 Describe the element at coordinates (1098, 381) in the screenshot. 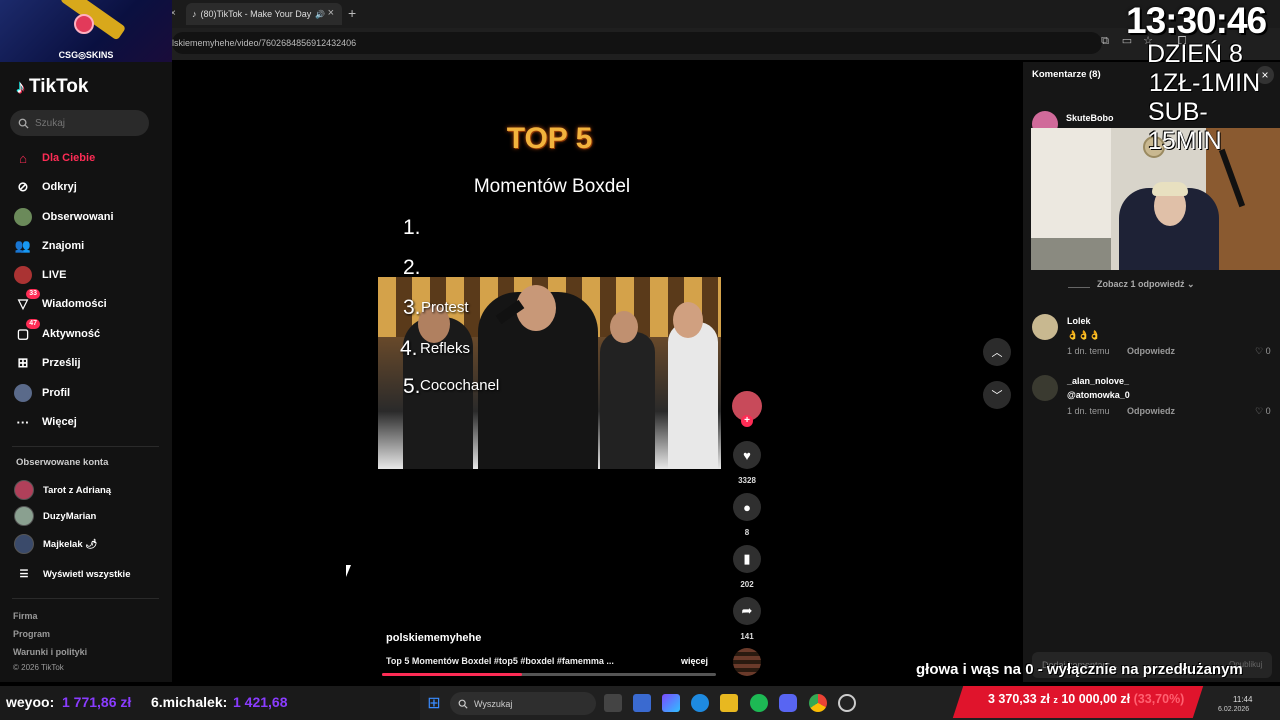

I see `comment-author: _alan_nolove_` at that location.